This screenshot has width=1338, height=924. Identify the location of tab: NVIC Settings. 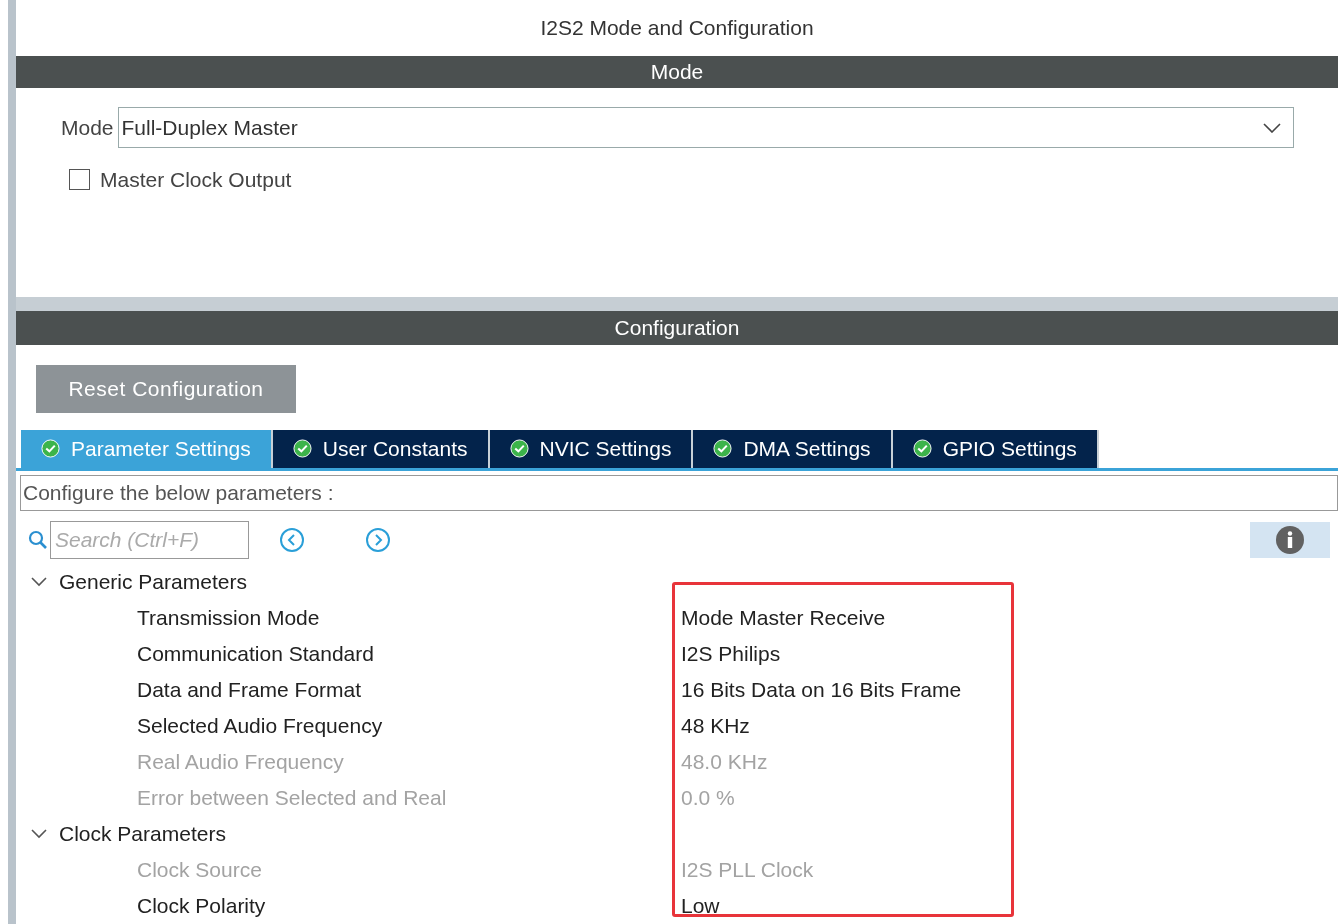
(591, 448).